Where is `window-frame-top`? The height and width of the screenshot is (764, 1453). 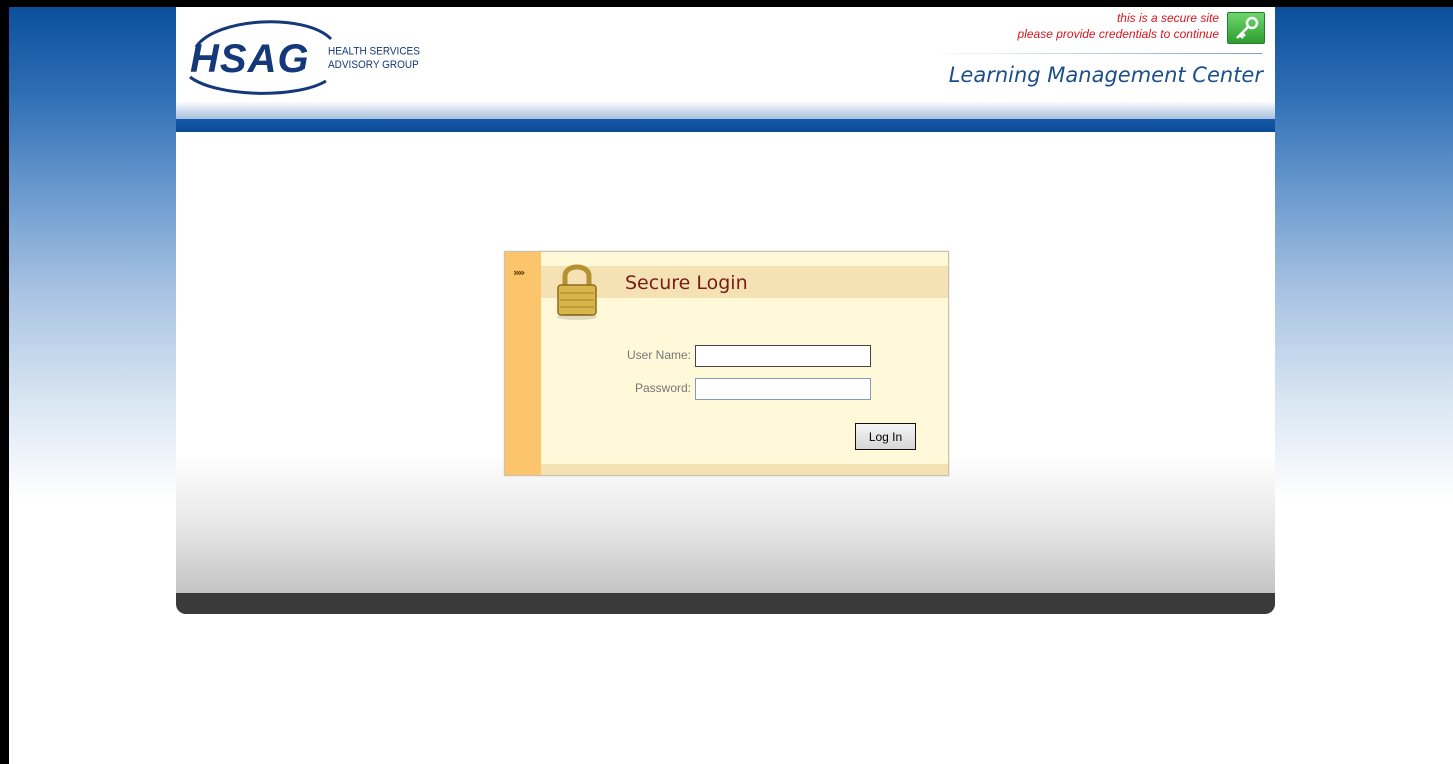
window-frame-top is located at coordinates (726, 3).